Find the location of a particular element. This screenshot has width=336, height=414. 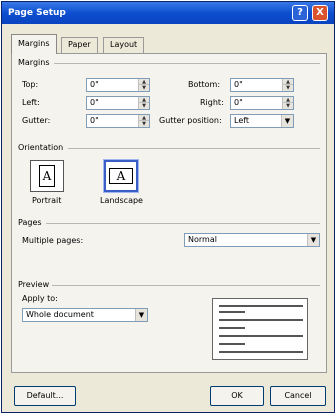

ok-button: OK is located at coordinates (237, 396).